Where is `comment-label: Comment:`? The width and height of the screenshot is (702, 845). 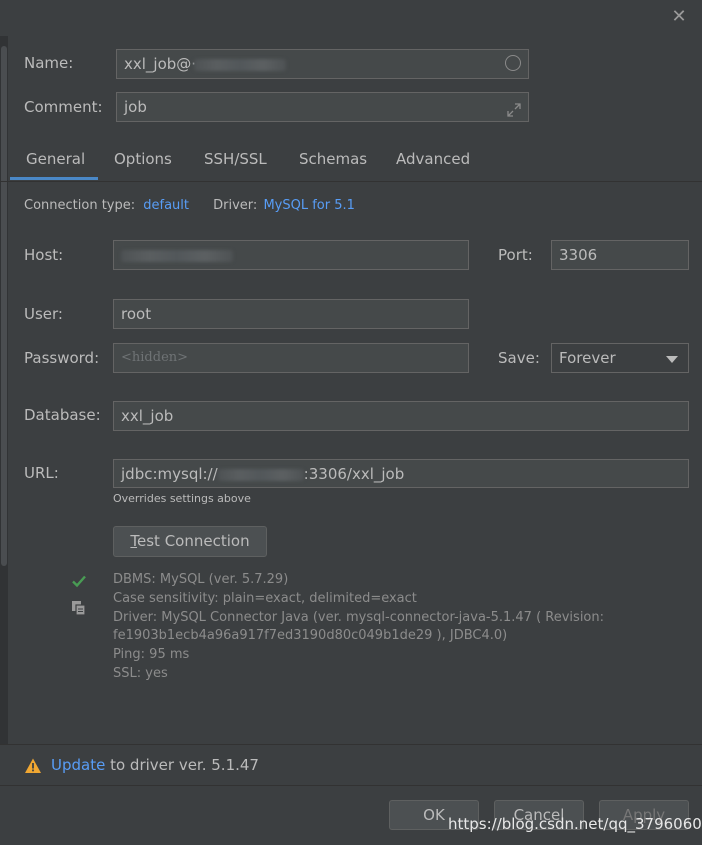
comment-label: Comment: is located at coordinates (63, 107).